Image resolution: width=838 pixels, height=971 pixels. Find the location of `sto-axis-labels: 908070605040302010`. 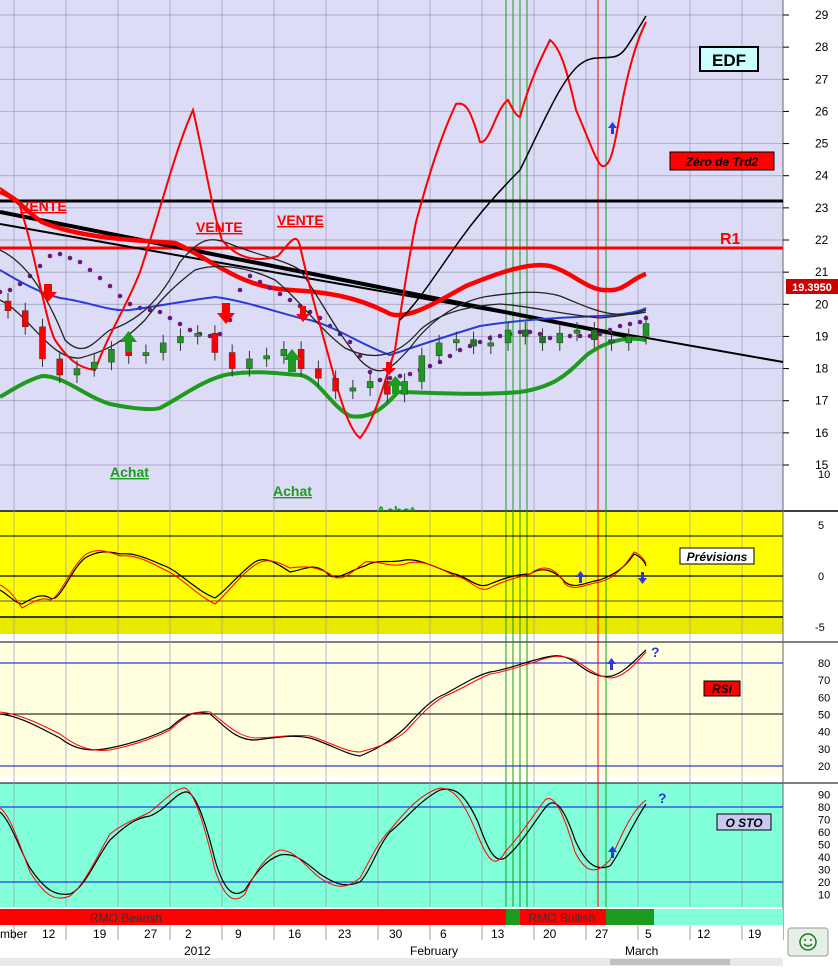

sto-axis-labels: 908070605040302010 is located at coordinates (824, 846).